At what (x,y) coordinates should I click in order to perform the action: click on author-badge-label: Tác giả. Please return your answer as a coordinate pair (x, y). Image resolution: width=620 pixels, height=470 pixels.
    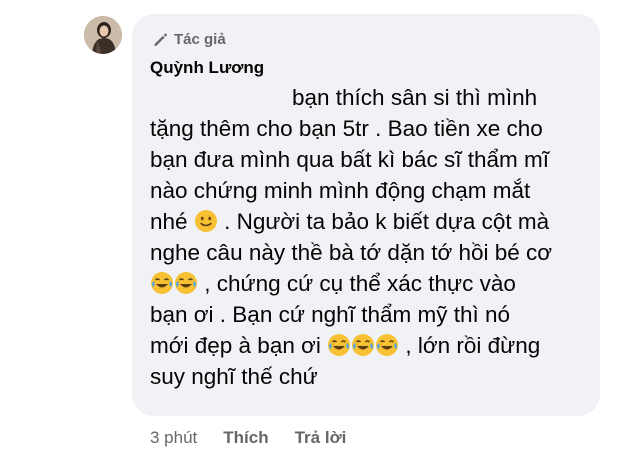
    Looking at the image, I should click on (200, 39).